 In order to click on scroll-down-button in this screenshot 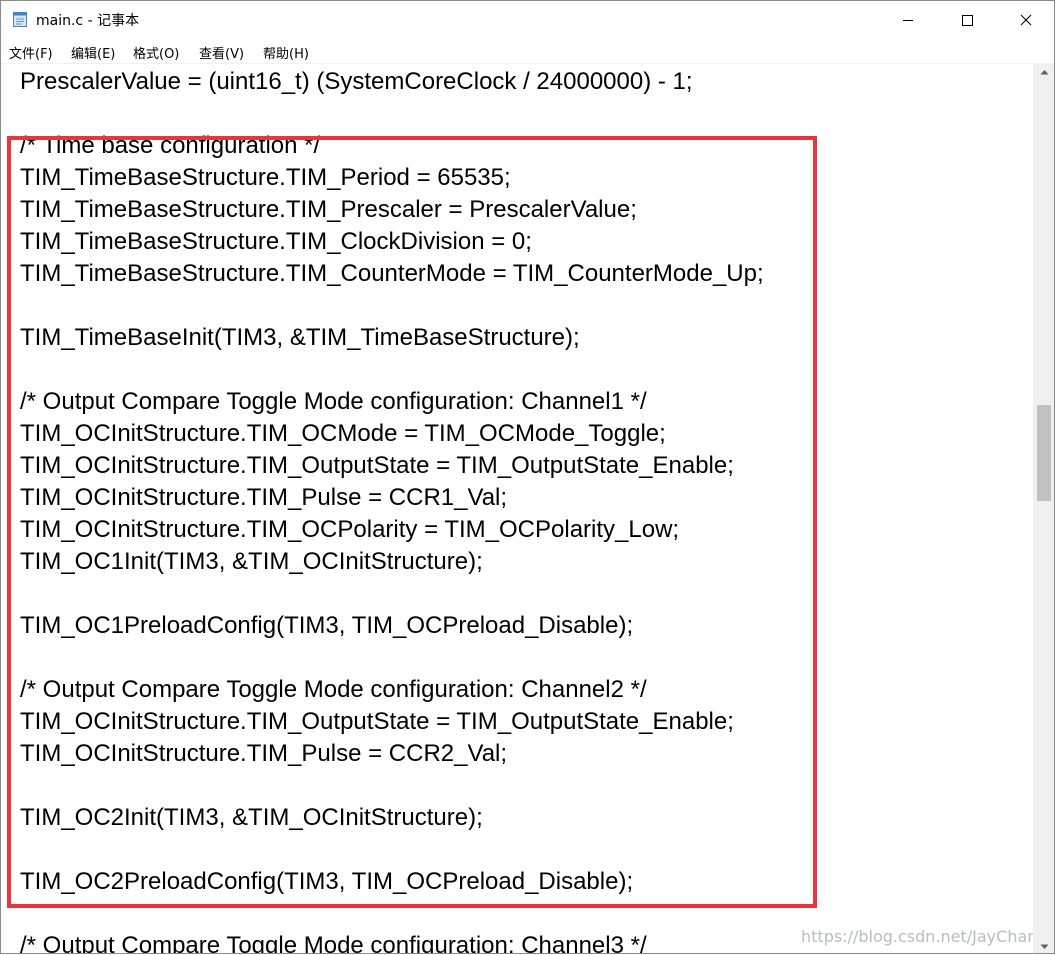, I will do `click(1043, 945)`.